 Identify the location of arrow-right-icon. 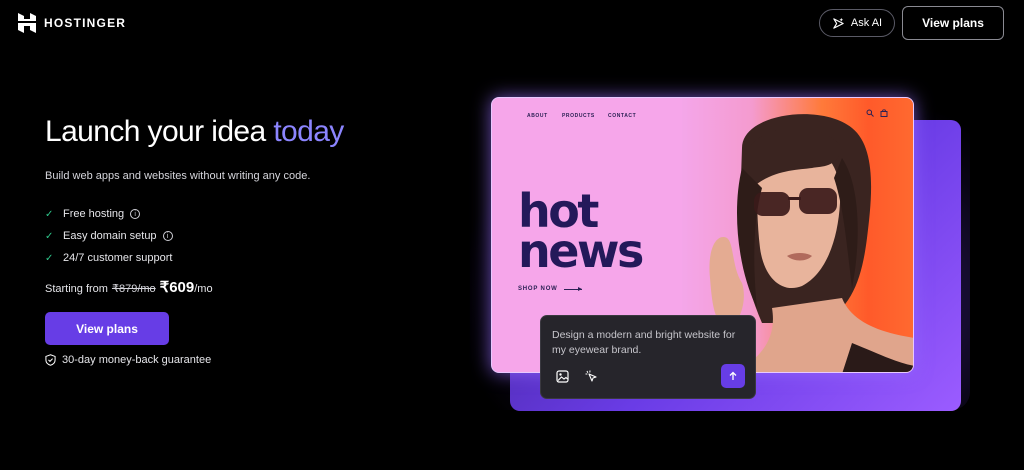
(572, 288).